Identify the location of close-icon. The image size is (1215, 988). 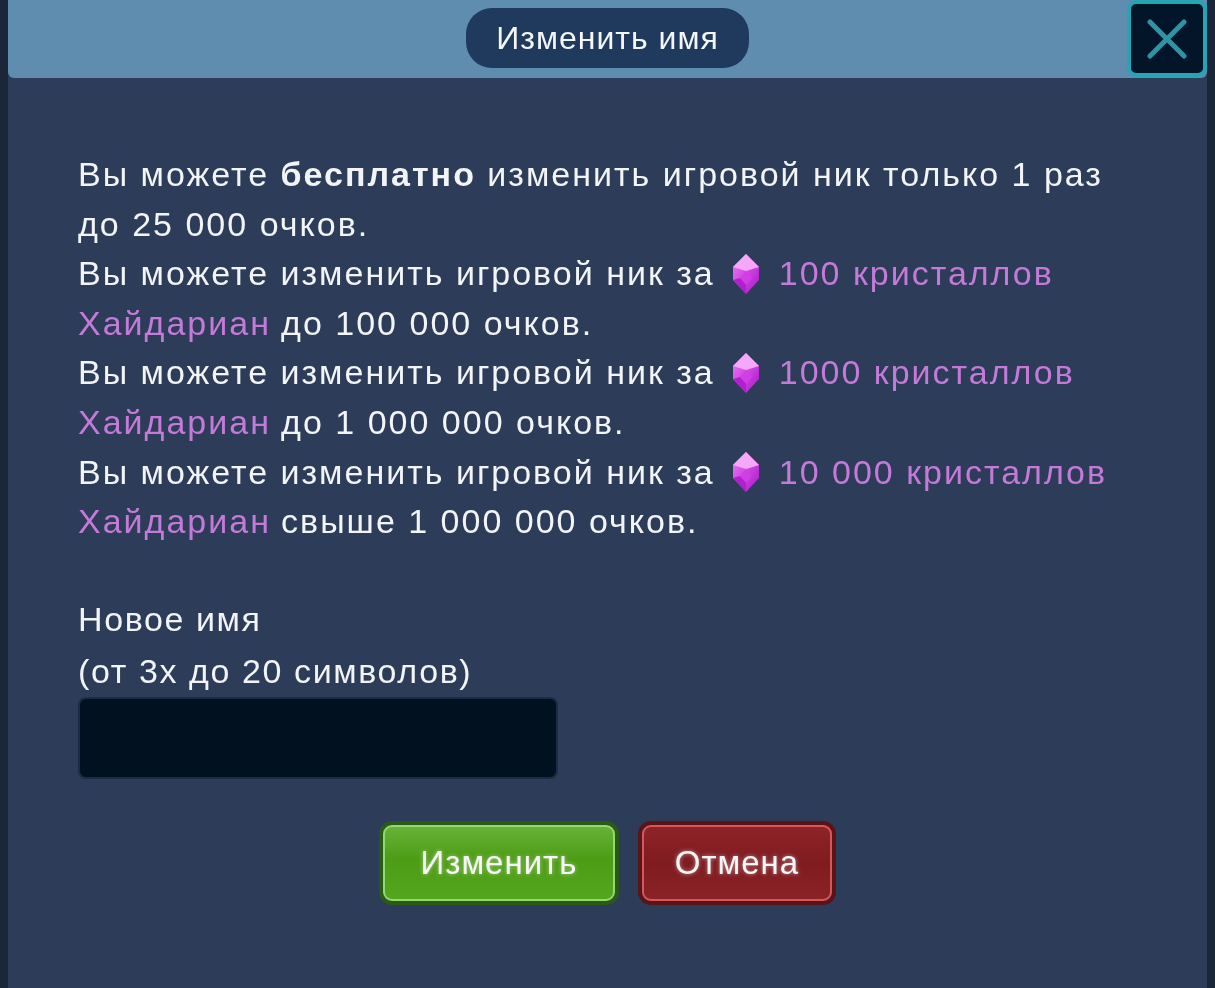
(1167, 38).